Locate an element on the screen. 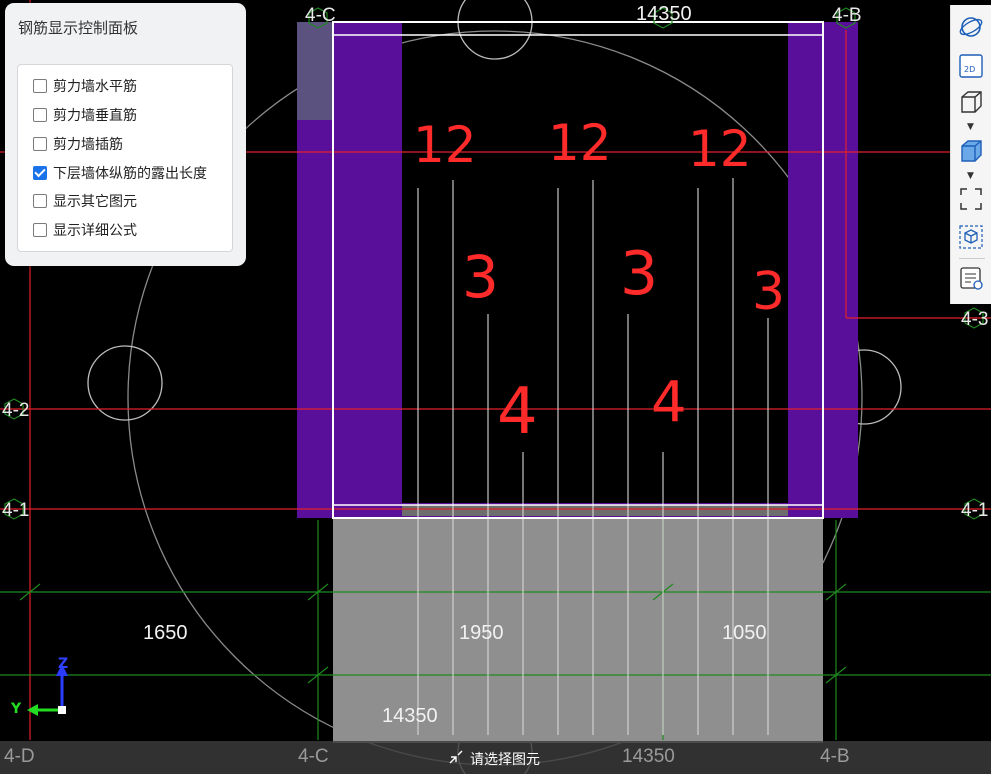  dim-status-14350: 14350 is located at coordinates (648, 756).